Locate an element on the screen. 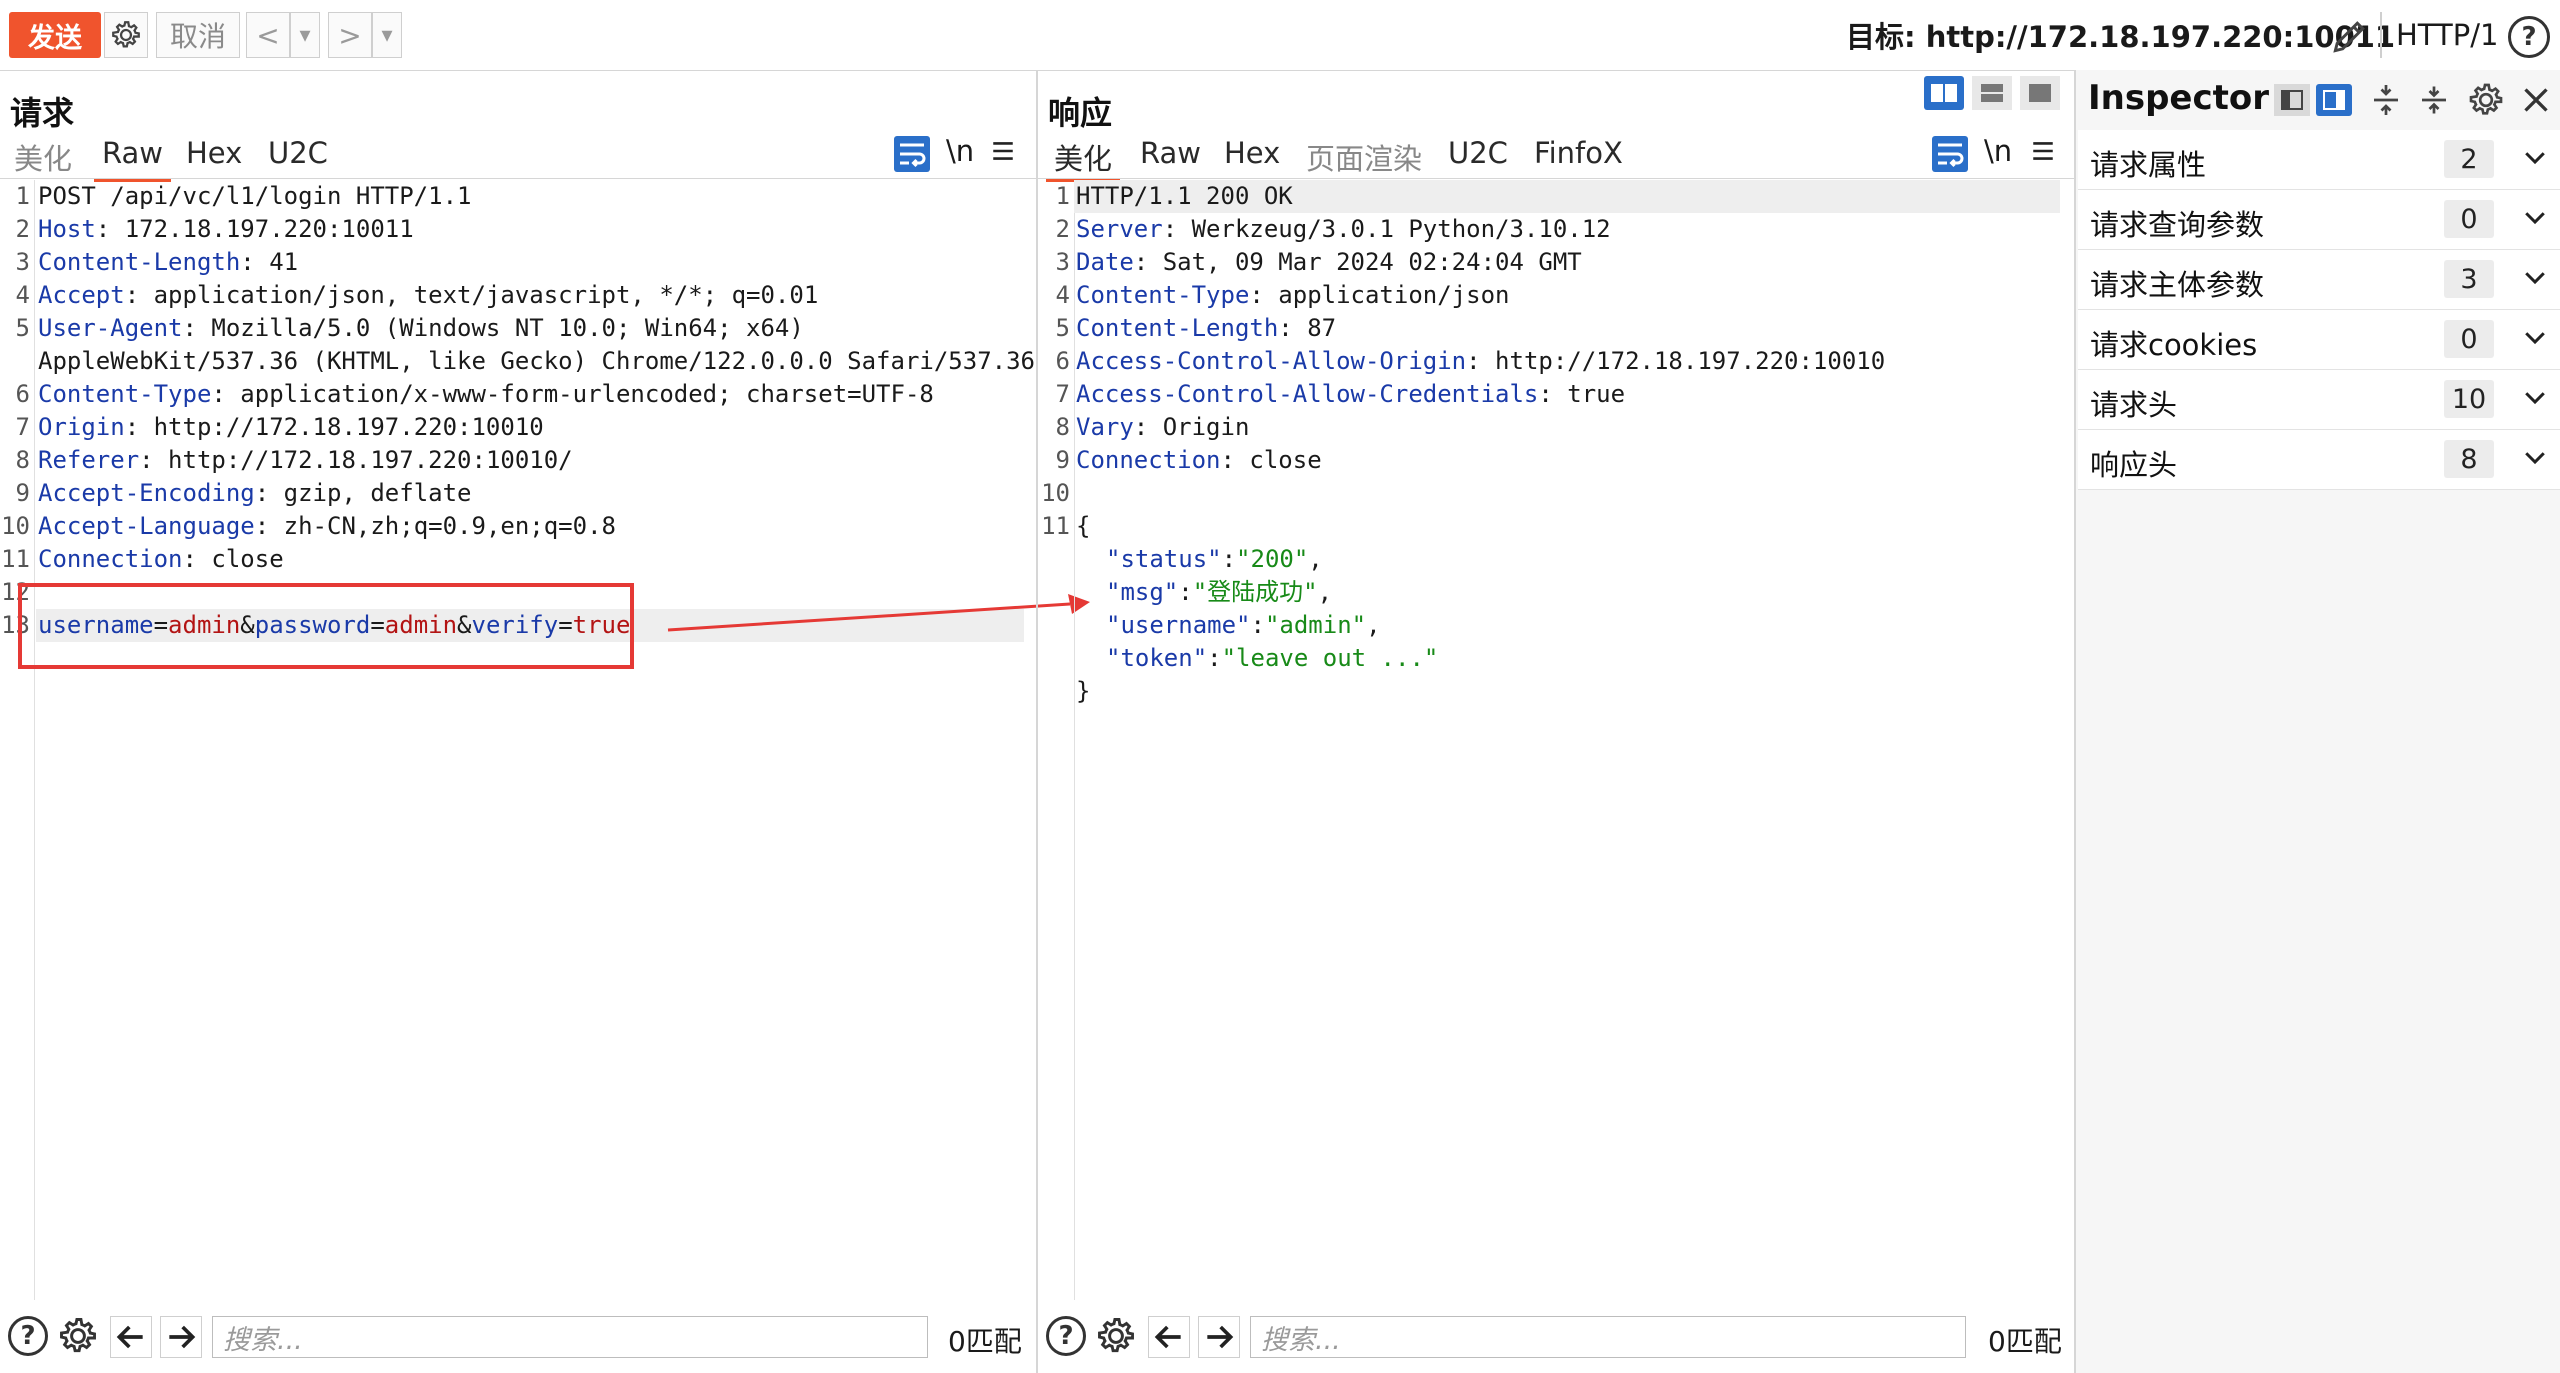  response-show-newlines-button: \n is located at coordinates (1998, 151).